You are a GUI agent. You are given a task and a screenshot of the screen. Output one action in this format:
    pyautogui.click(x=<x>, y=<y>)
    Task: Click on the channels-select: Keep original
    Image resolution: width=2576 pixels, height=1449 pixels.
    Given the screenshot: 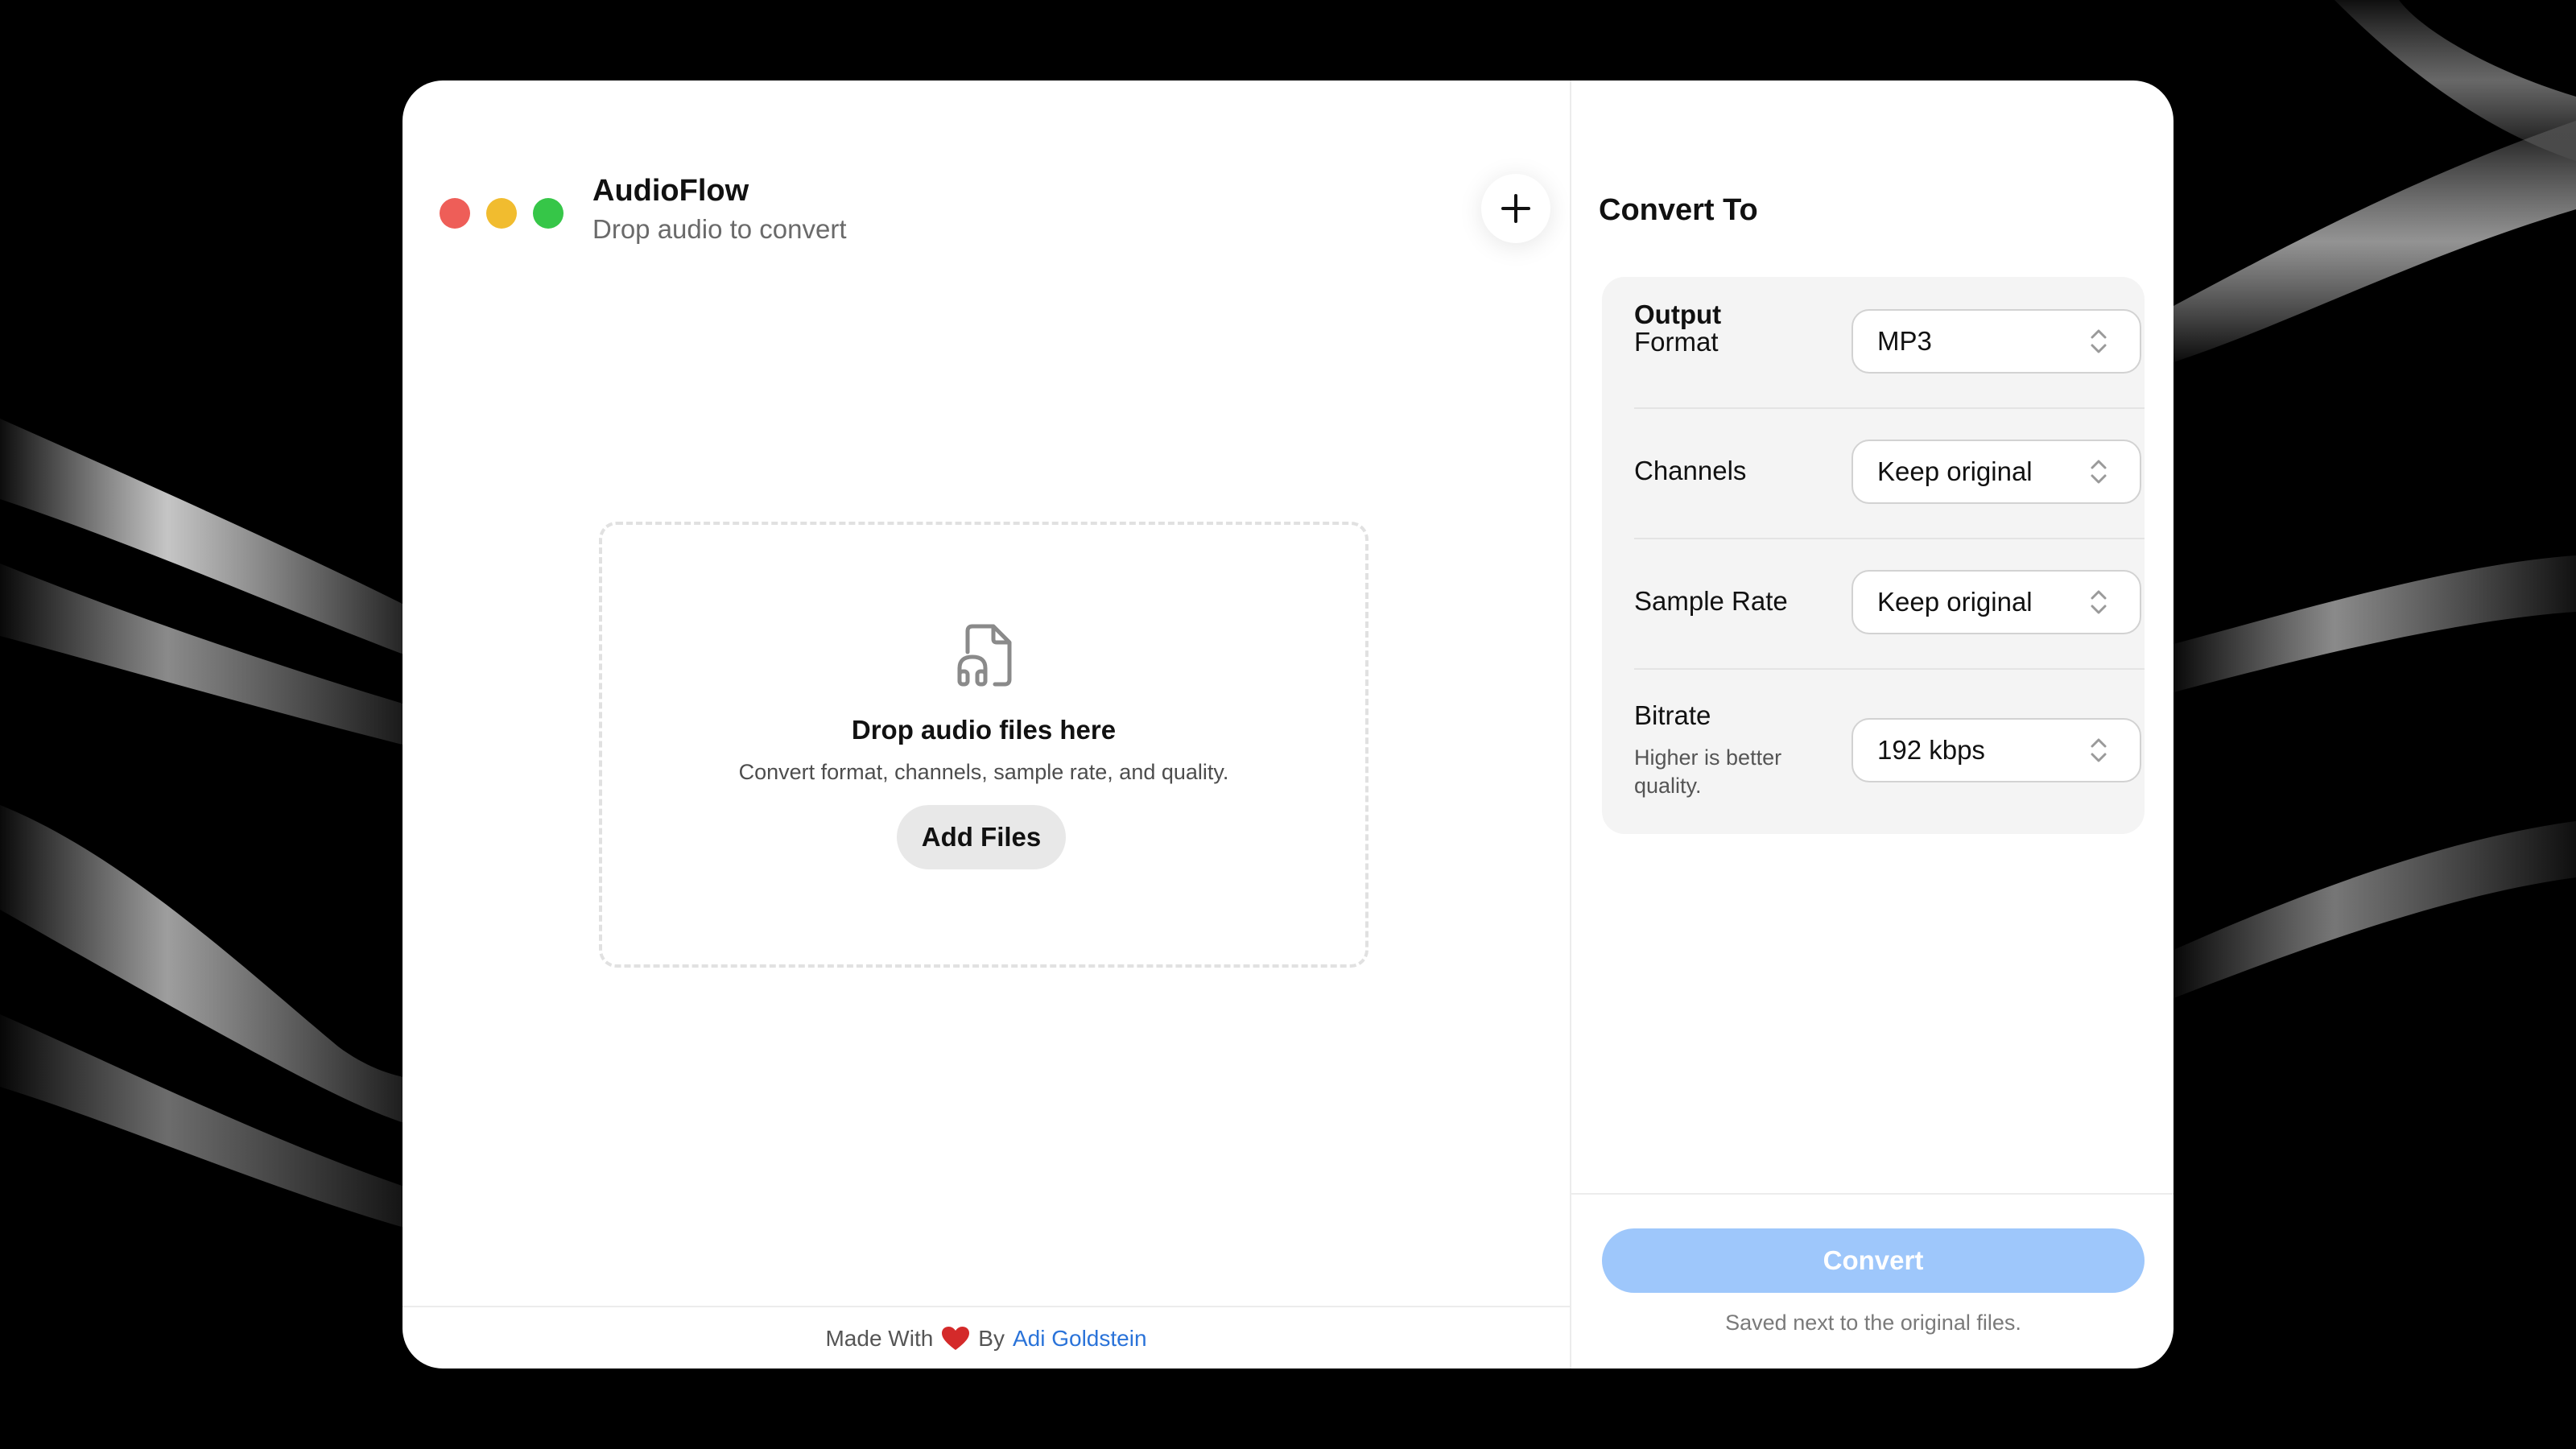 What is the action you would take?
    pyautogui.click(x=1996, y=472)
    